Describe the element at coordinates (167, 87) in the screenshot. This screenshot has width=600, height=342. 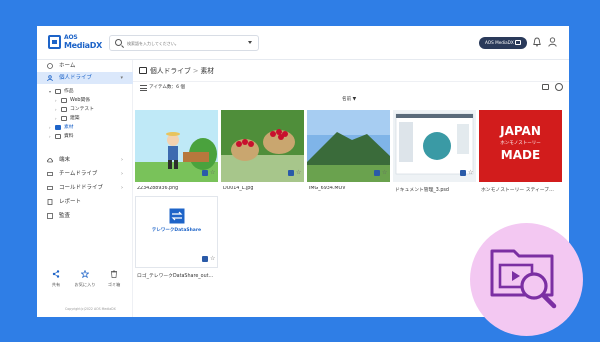
I see `item-count: アイテム数：6 個` at that location.